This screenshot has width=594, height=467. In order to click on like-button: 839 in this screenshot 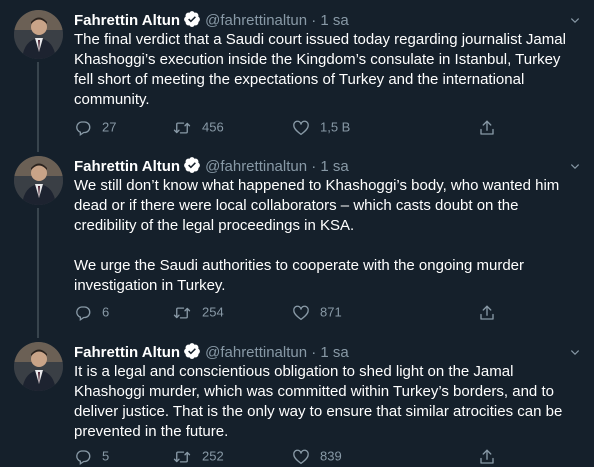, I will do `click(317, 456)`.